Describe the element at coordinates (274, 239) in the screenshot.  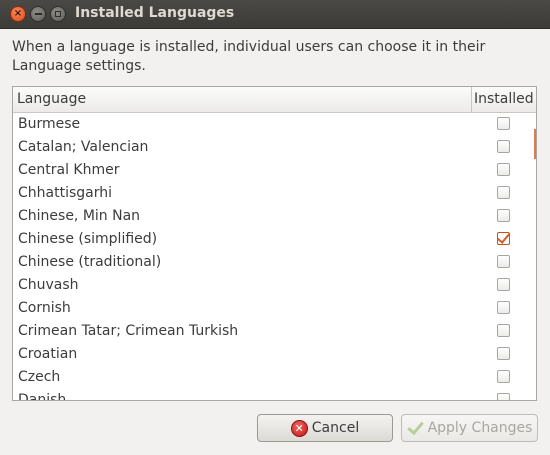
I see `list-item: Chinese (simplified)` at that location.